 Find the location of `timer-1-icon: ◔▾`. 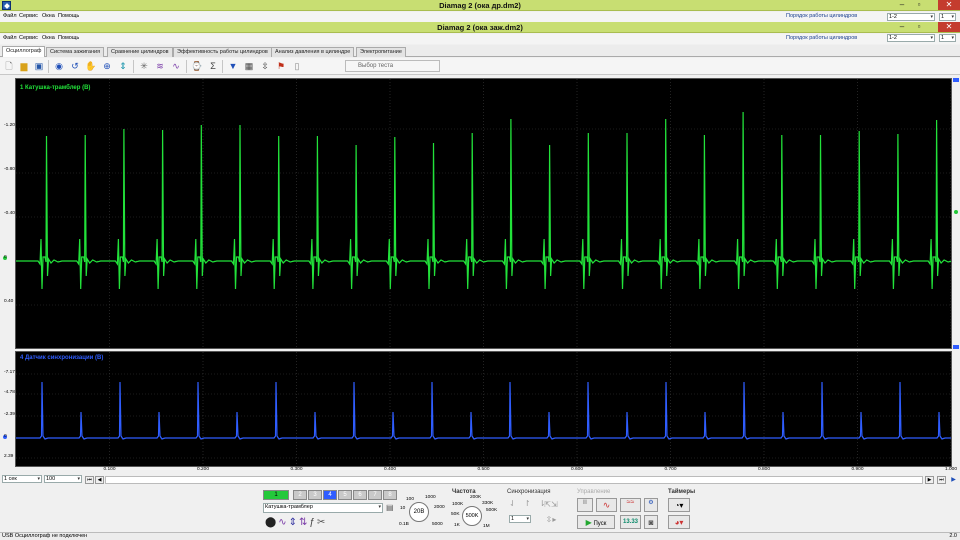

timer-1-icon: ◔▾ is located at coordinates (679, 505).